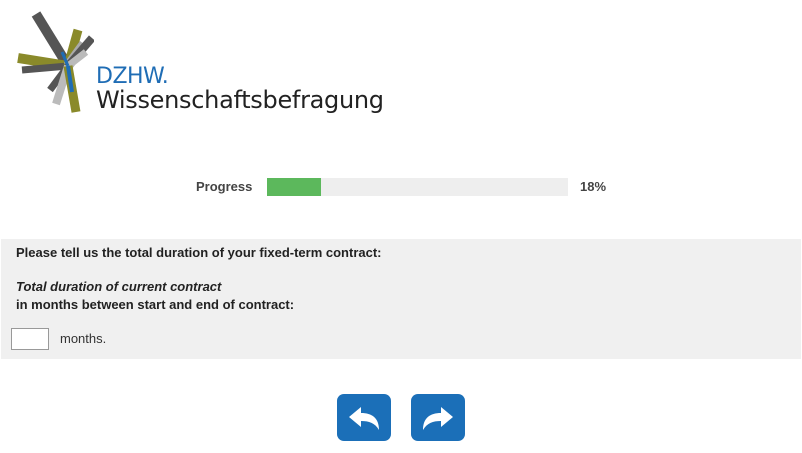 The image size is (802, 453). I want to click on logo: DZHW. Wissenschaftsbefragung, so click(204, 64).